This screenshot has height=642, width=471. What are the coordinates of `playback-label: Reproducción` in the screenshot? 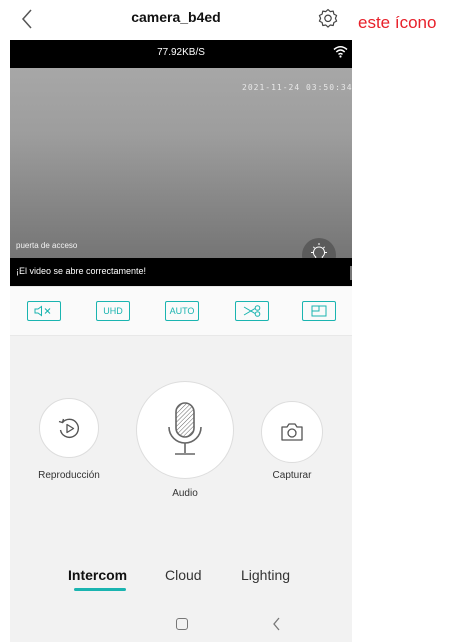 It's located at (69, 475).